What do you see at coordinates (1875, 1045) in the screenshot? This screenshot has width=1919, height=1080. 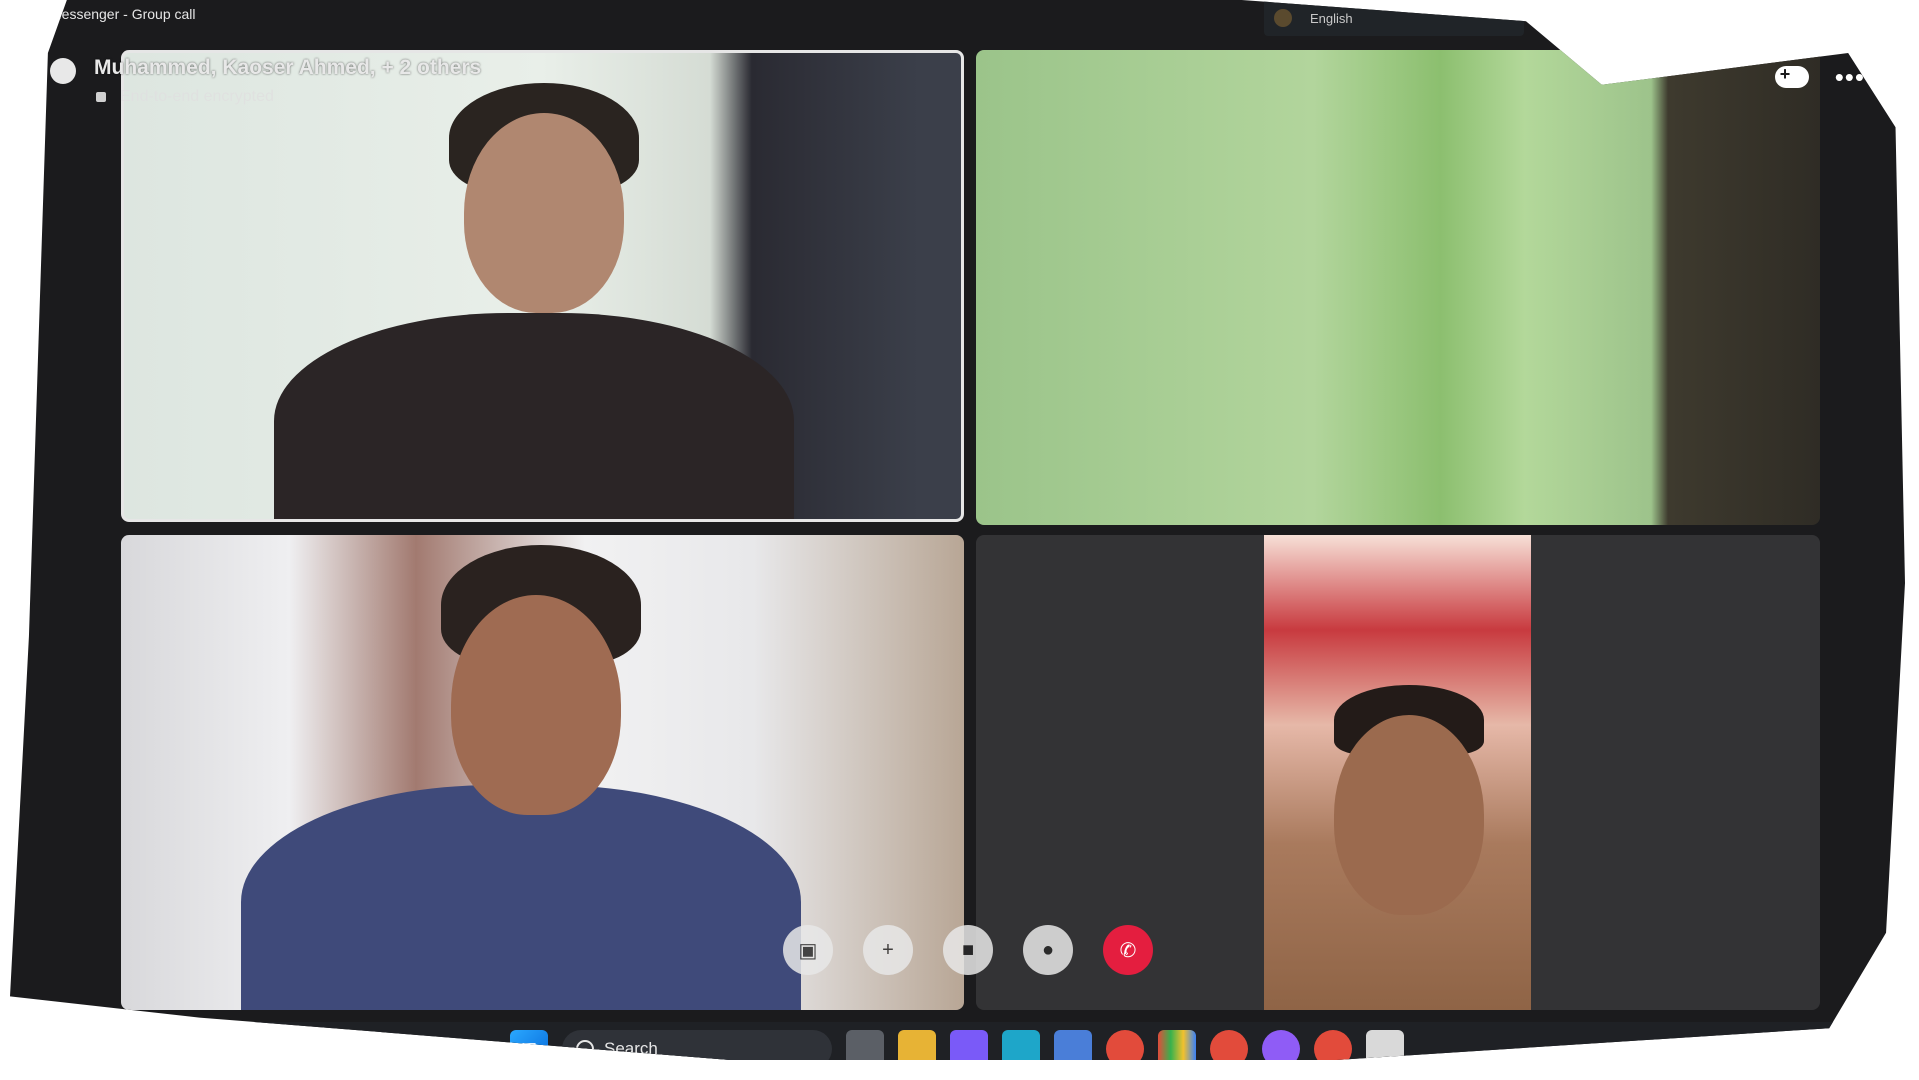 I see `clock-time: 8:04` at bounding box center [1875, 1045].